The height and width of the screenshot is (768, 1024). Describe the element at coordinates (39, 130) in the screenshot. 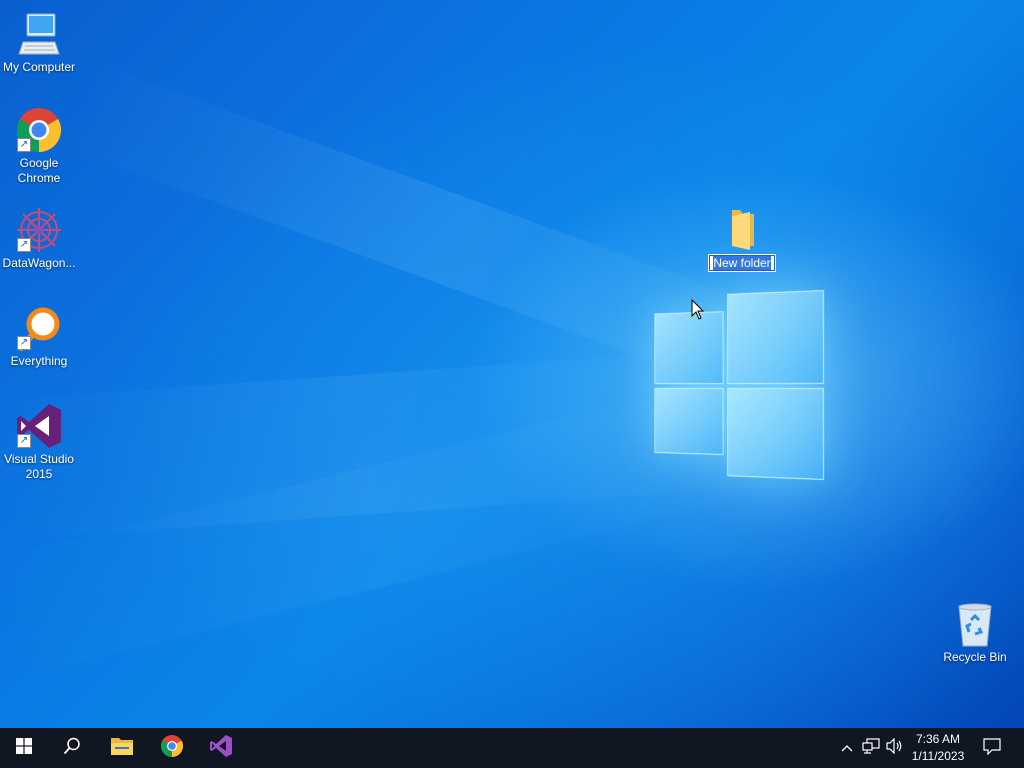

I see `chrome-icon: ↗` at that location.